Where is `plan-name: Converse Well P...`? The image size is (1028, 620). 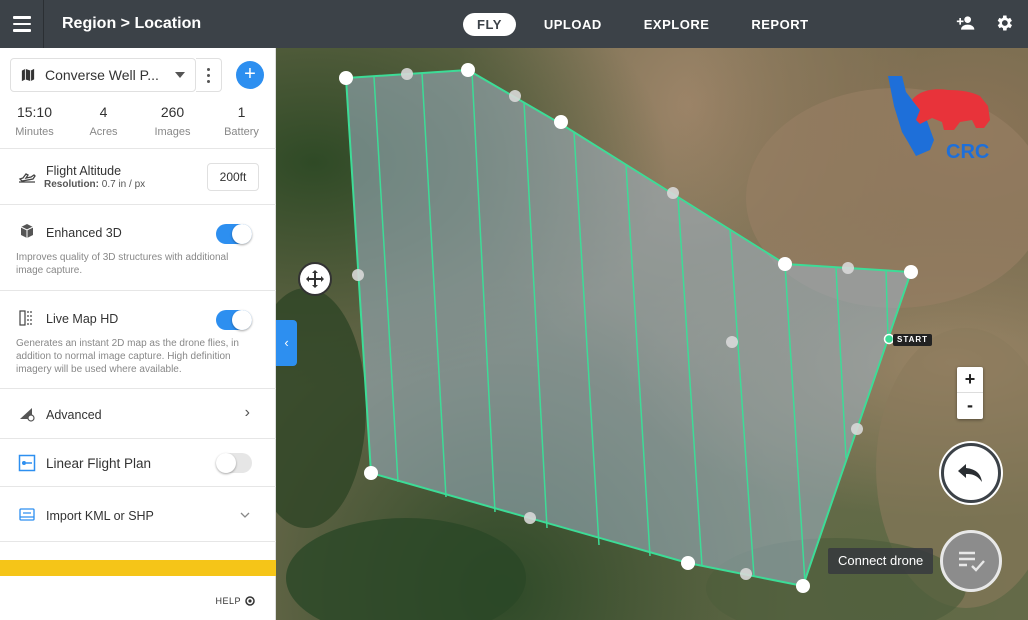
plan-name: Converse Well P... is located at coordinates (102, 75).